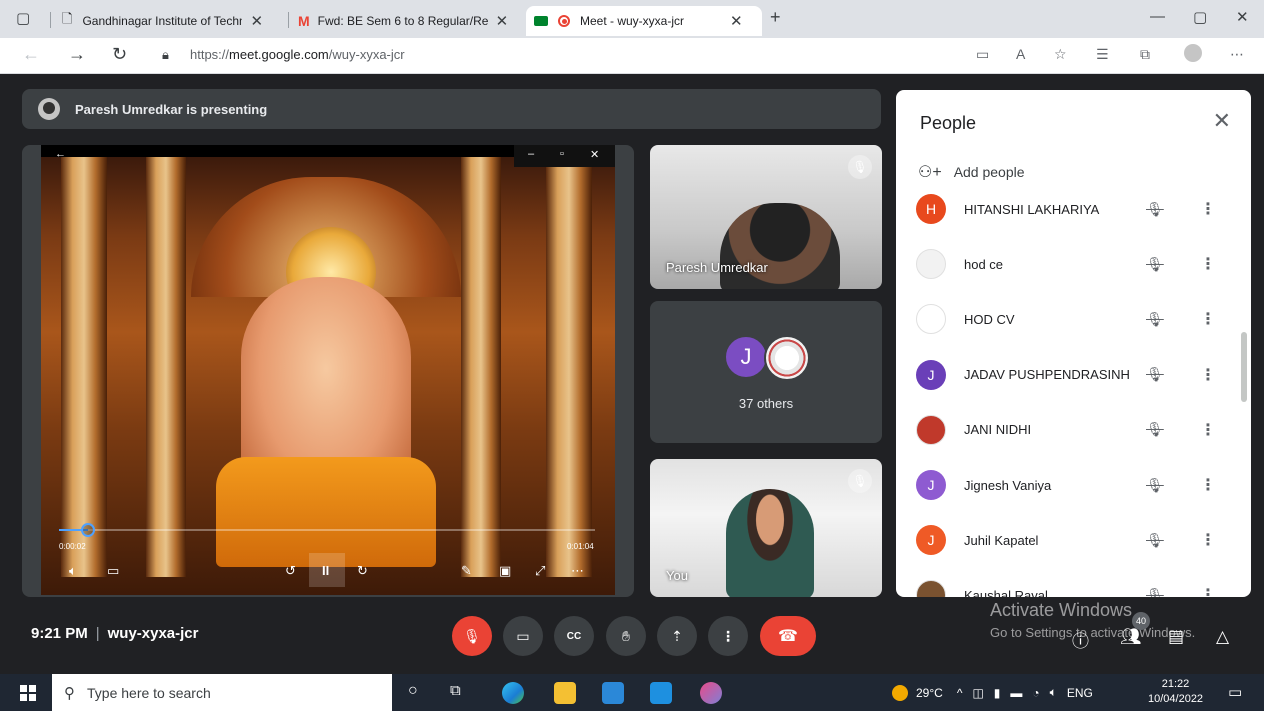 The image size is (1264, 711). Describe the element at coordinates (505, 571) in the screenshot. I see `miniplayer-icon: ▣` at that location.